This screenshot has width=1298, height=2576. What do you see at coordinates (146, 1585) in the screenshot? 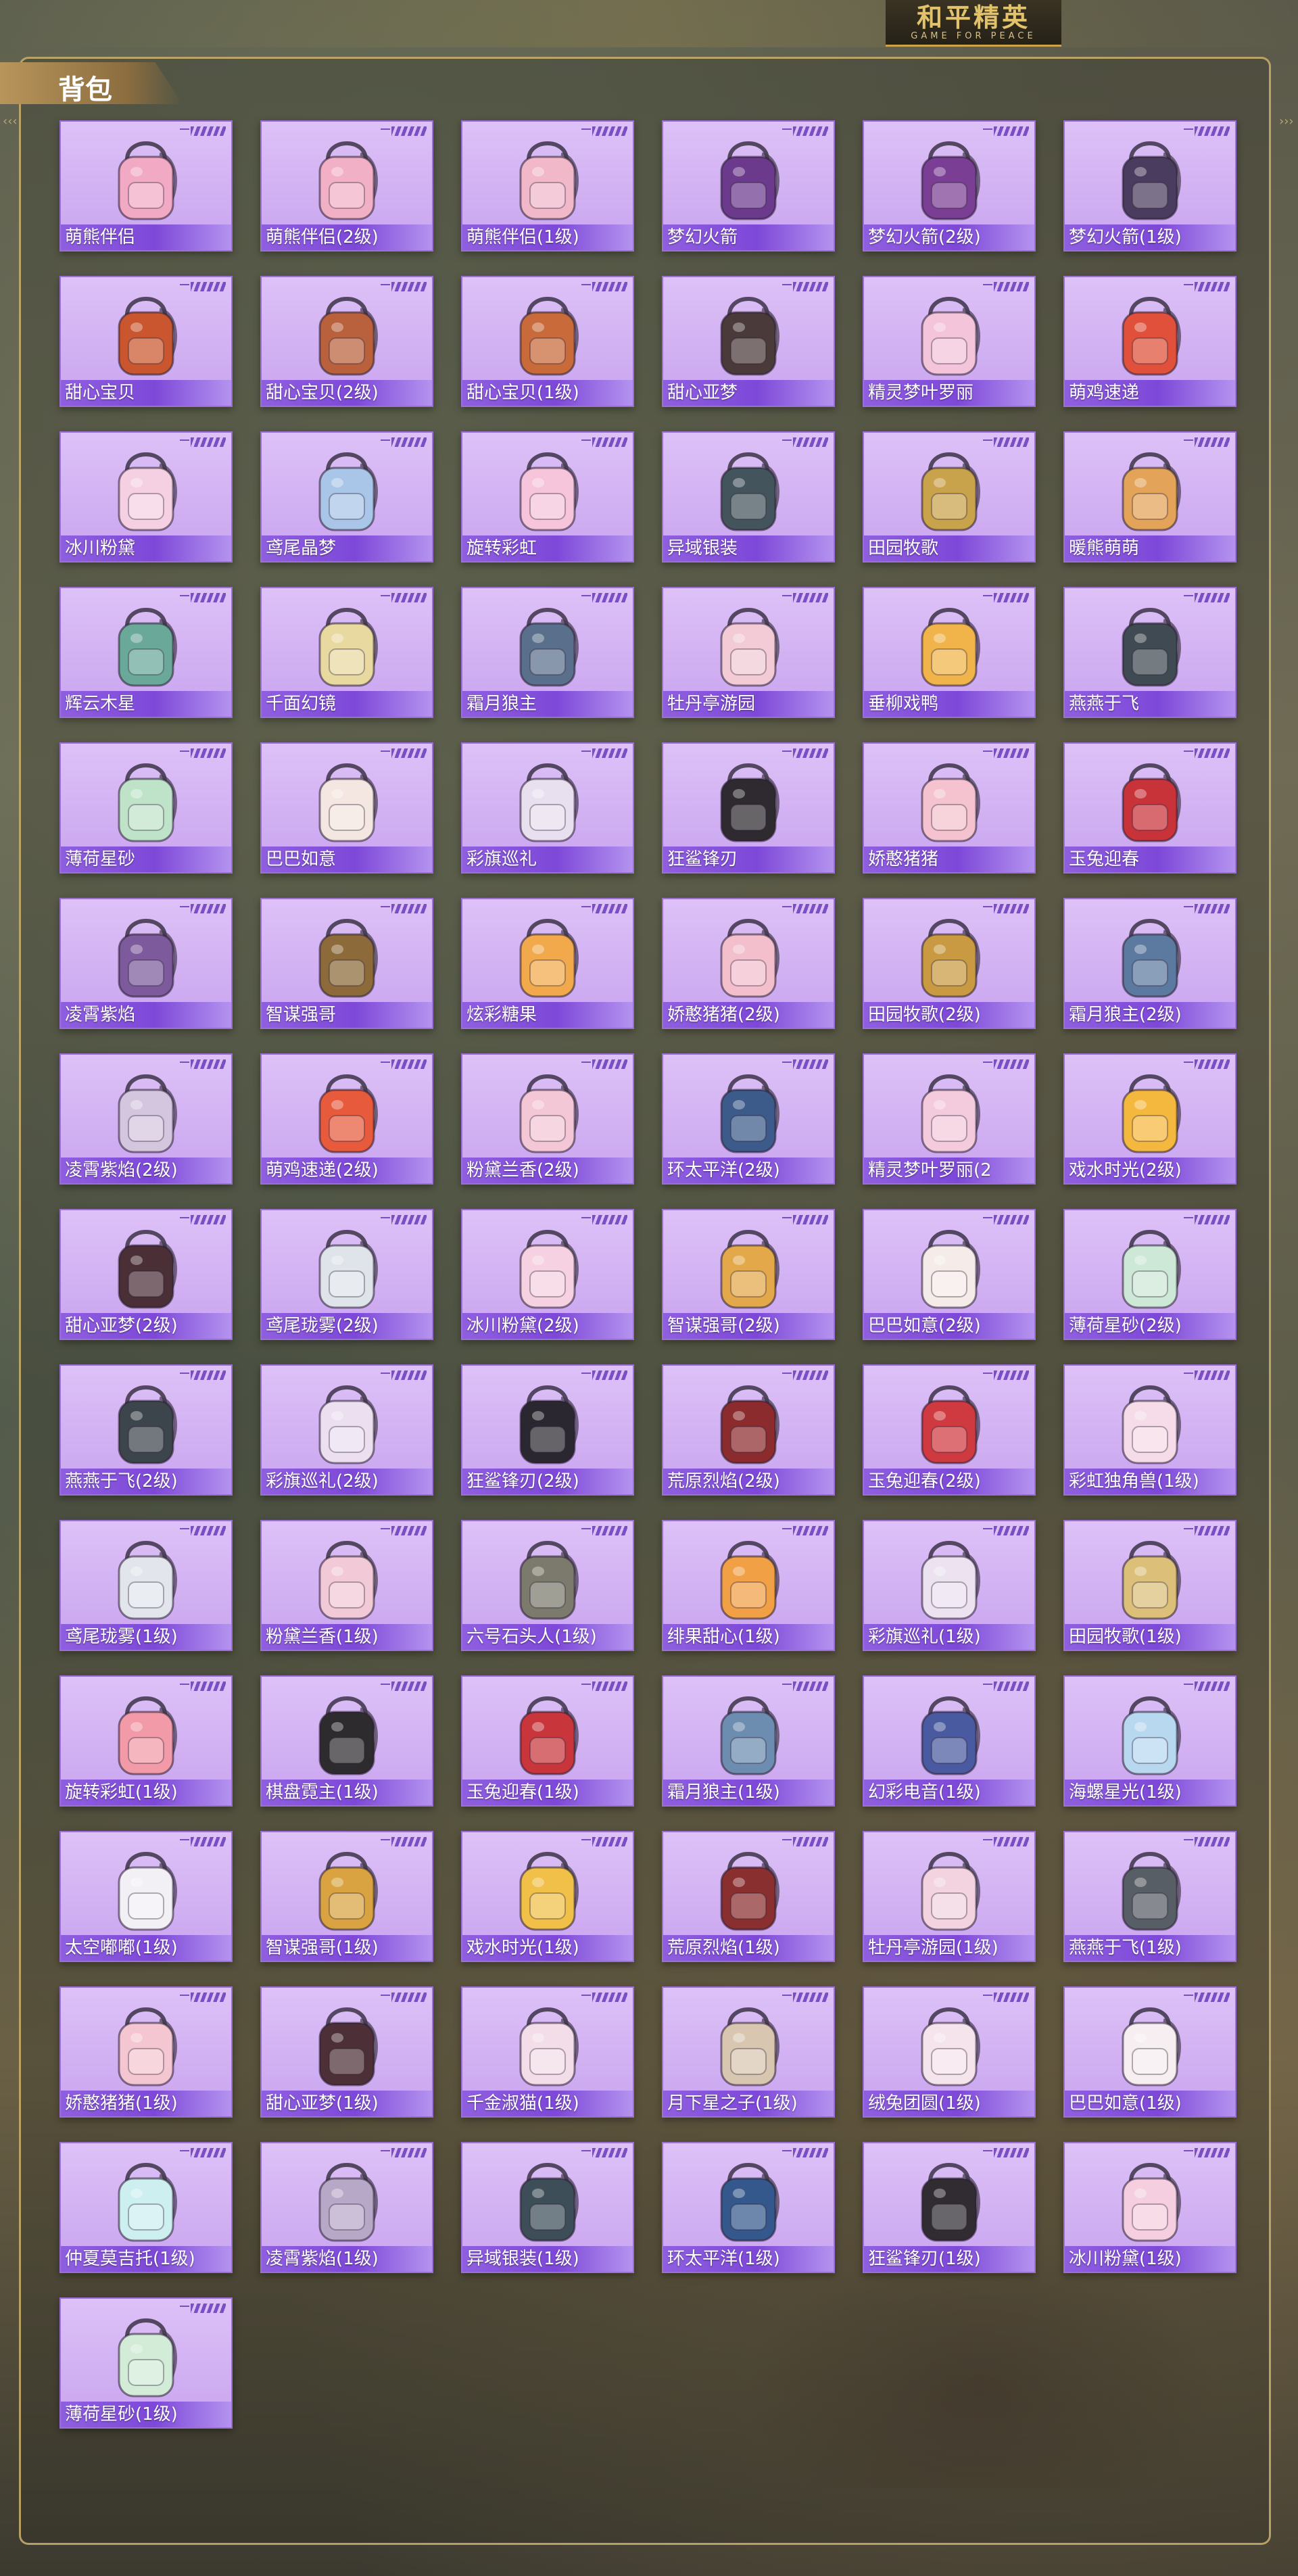
I see `backpack-item-card: 鸢尾珑雾(1级)` at bounding box center [146, 1585].